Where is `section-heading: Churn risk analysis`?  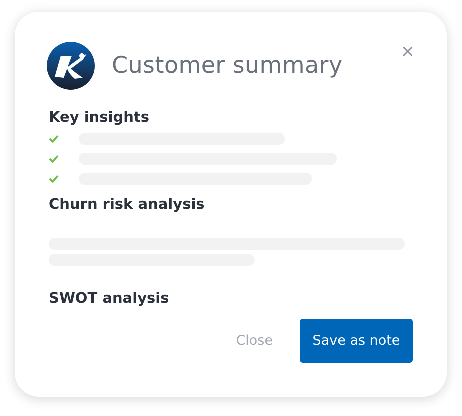 section-heading: Churn risk analysis is located at coordinates (127, 205).